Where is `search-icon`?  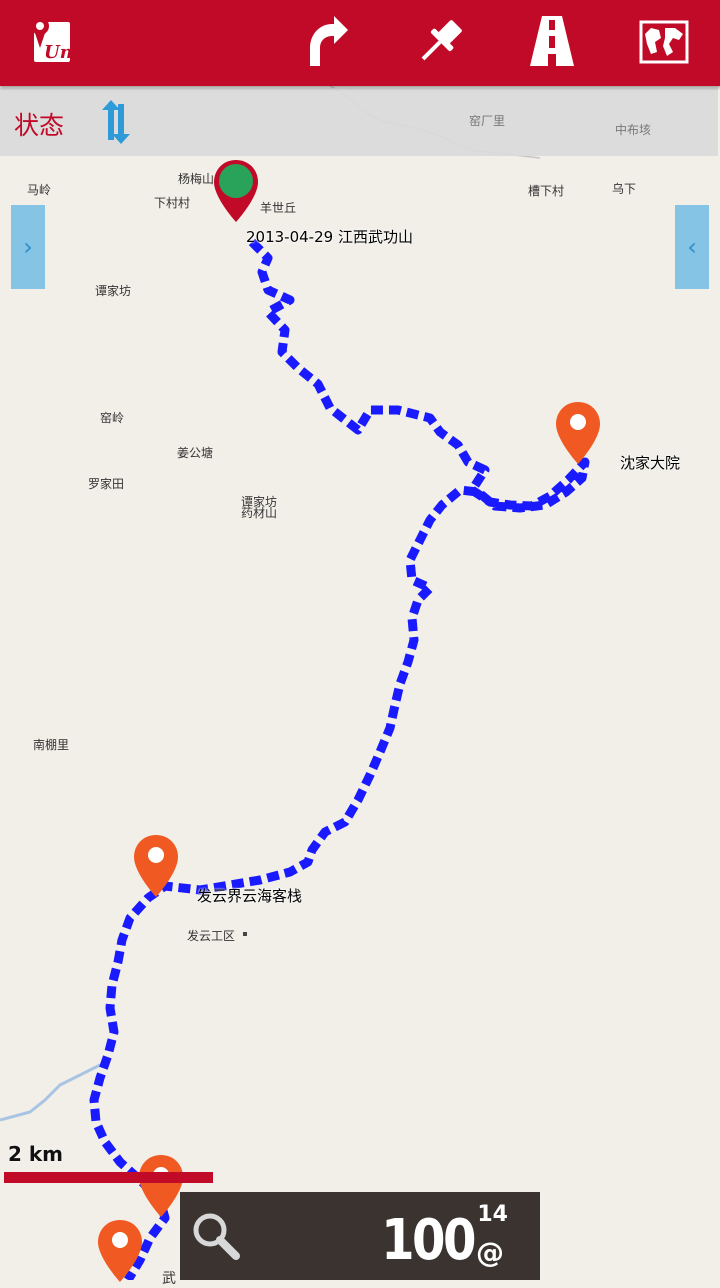
search-icon is located at coordinates (216, 1236).